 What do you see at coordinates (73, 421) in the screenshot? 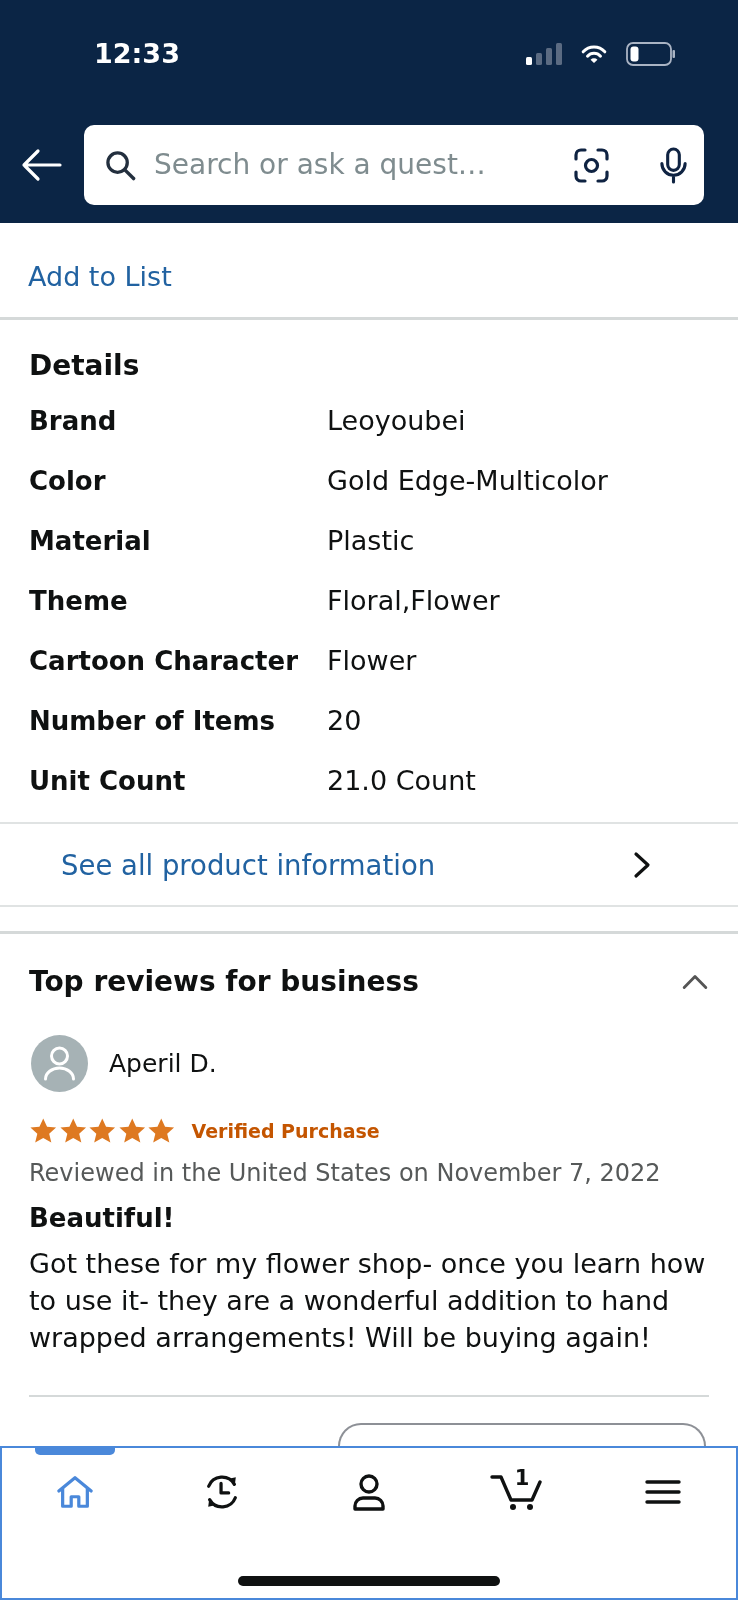
I see `detail-label: Brand` at bounding box center [73, 421].